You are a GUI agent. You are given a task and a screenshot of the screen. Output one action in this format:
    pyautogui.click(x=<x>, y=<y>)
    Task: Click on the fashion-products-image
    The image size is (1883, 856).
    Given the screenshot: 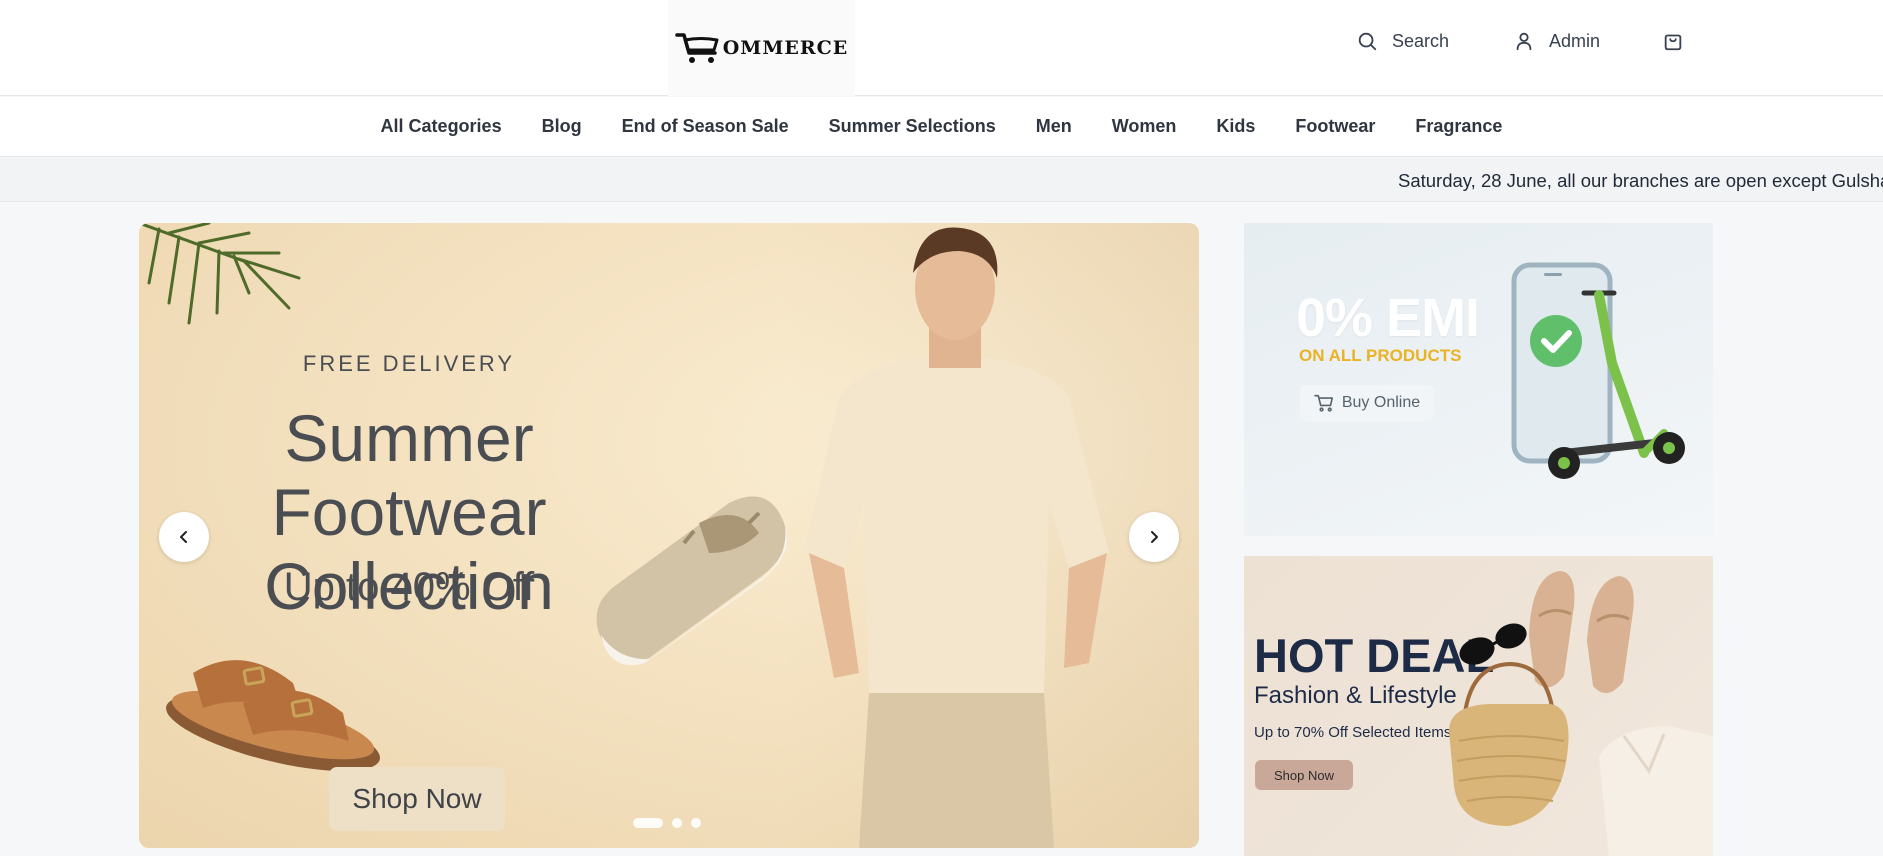 What is the action you would take?
    pyautogui.click(x=1581, y=713)
    